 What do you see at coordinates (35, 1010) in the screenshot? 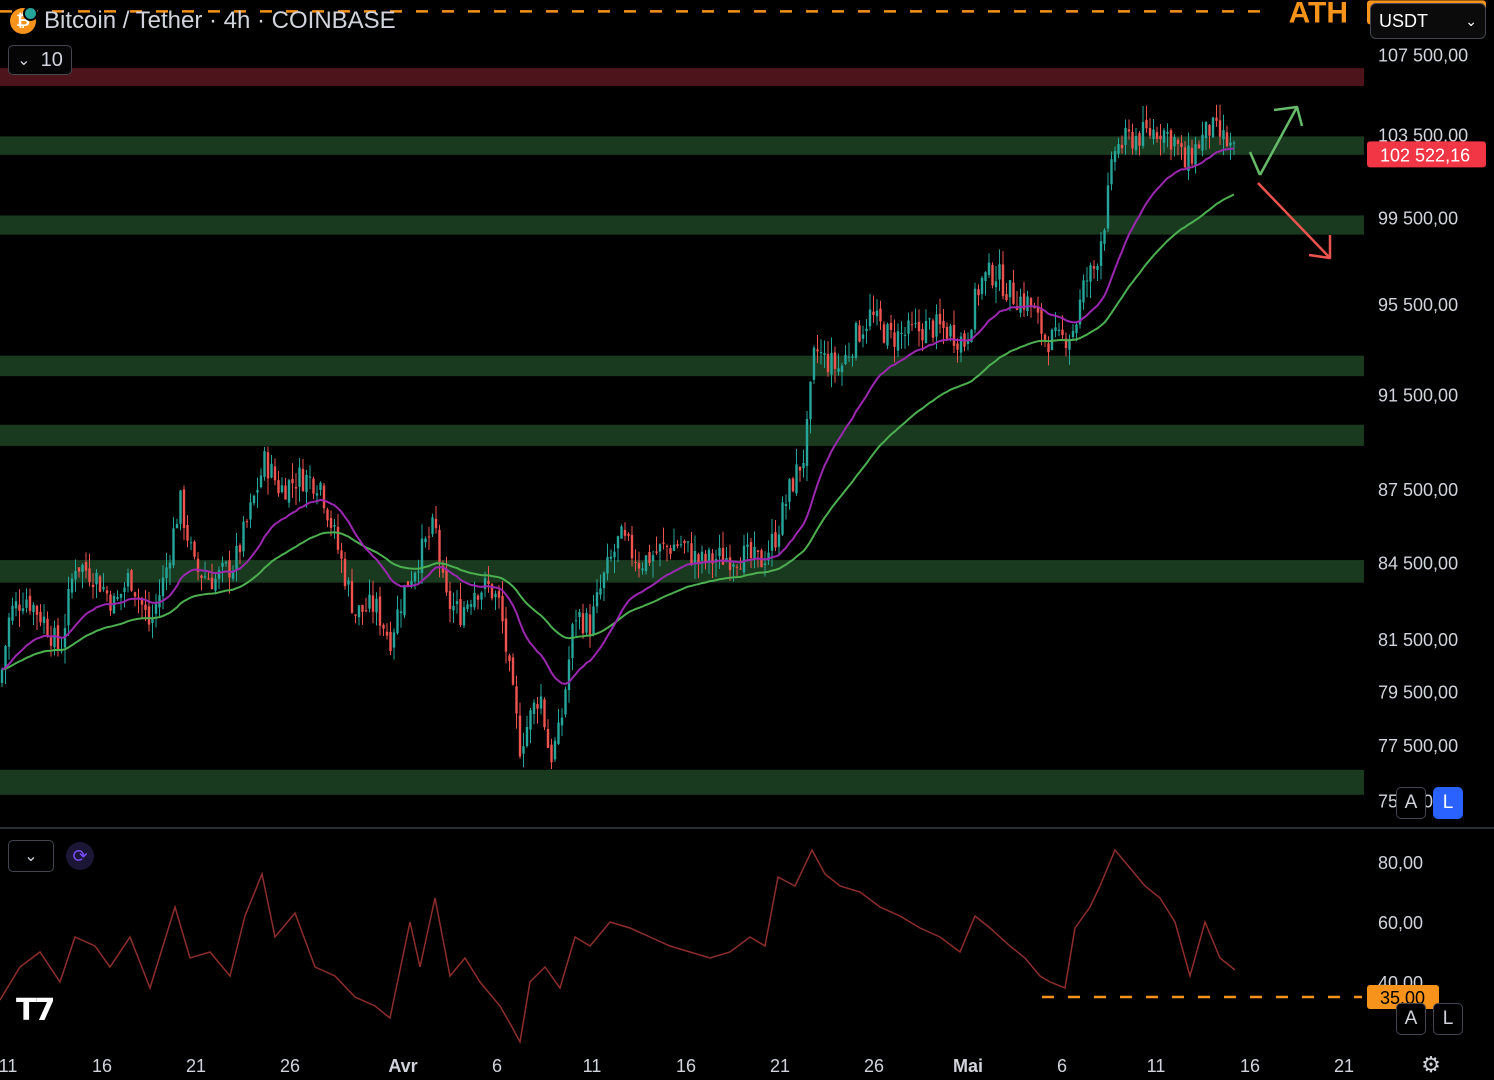
I see `tradingview-logo-icon: T7` at bounding box center [35, 1010].